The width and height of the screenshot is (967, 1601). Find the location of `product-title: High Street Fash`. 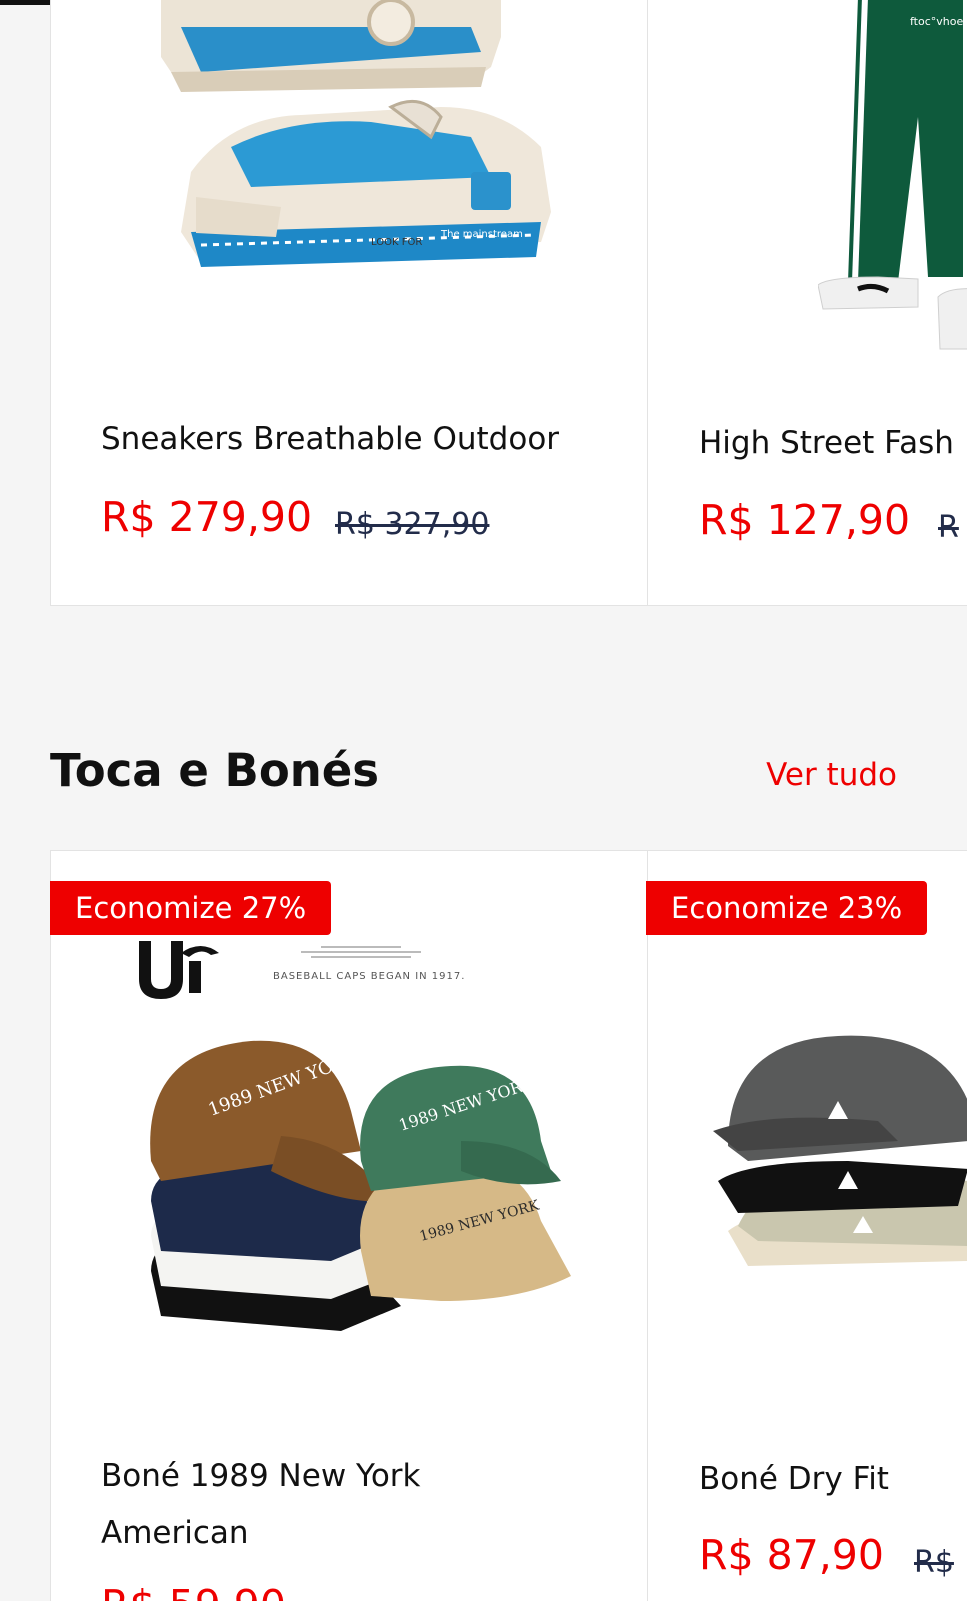

product-title: High Street Fash is located at coordinates (826, 443).